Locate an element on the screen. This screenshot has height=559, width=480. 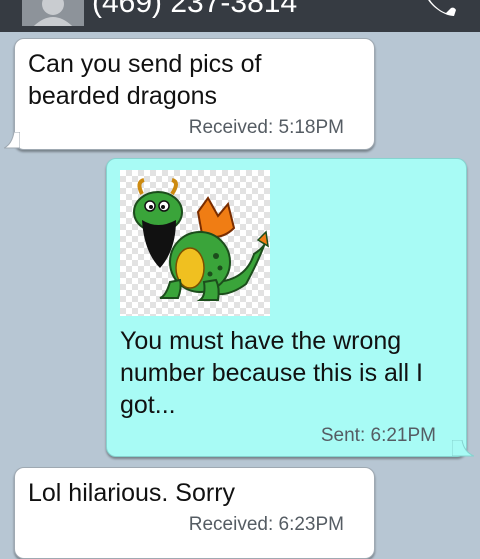
conversation-header: (469) 237-3814 is located at coordinates (240, 16).